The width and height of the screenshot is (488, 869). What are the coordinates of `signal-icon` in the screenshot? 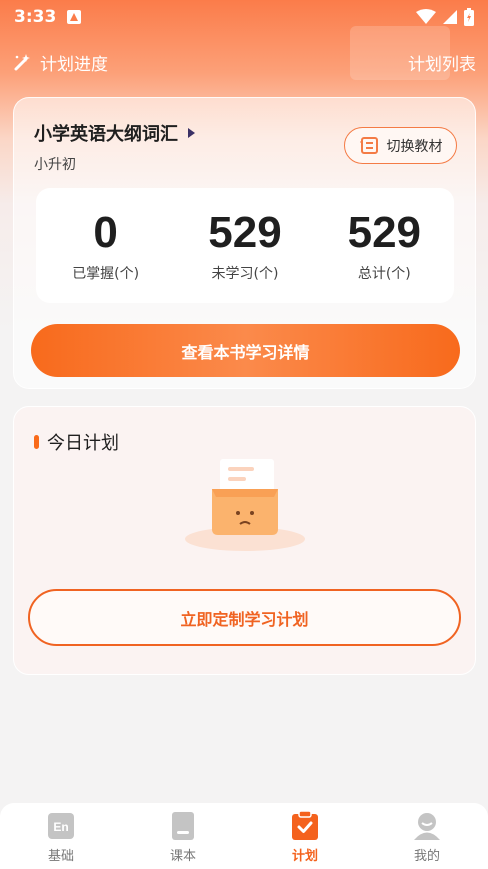 It's located at (450, 17).